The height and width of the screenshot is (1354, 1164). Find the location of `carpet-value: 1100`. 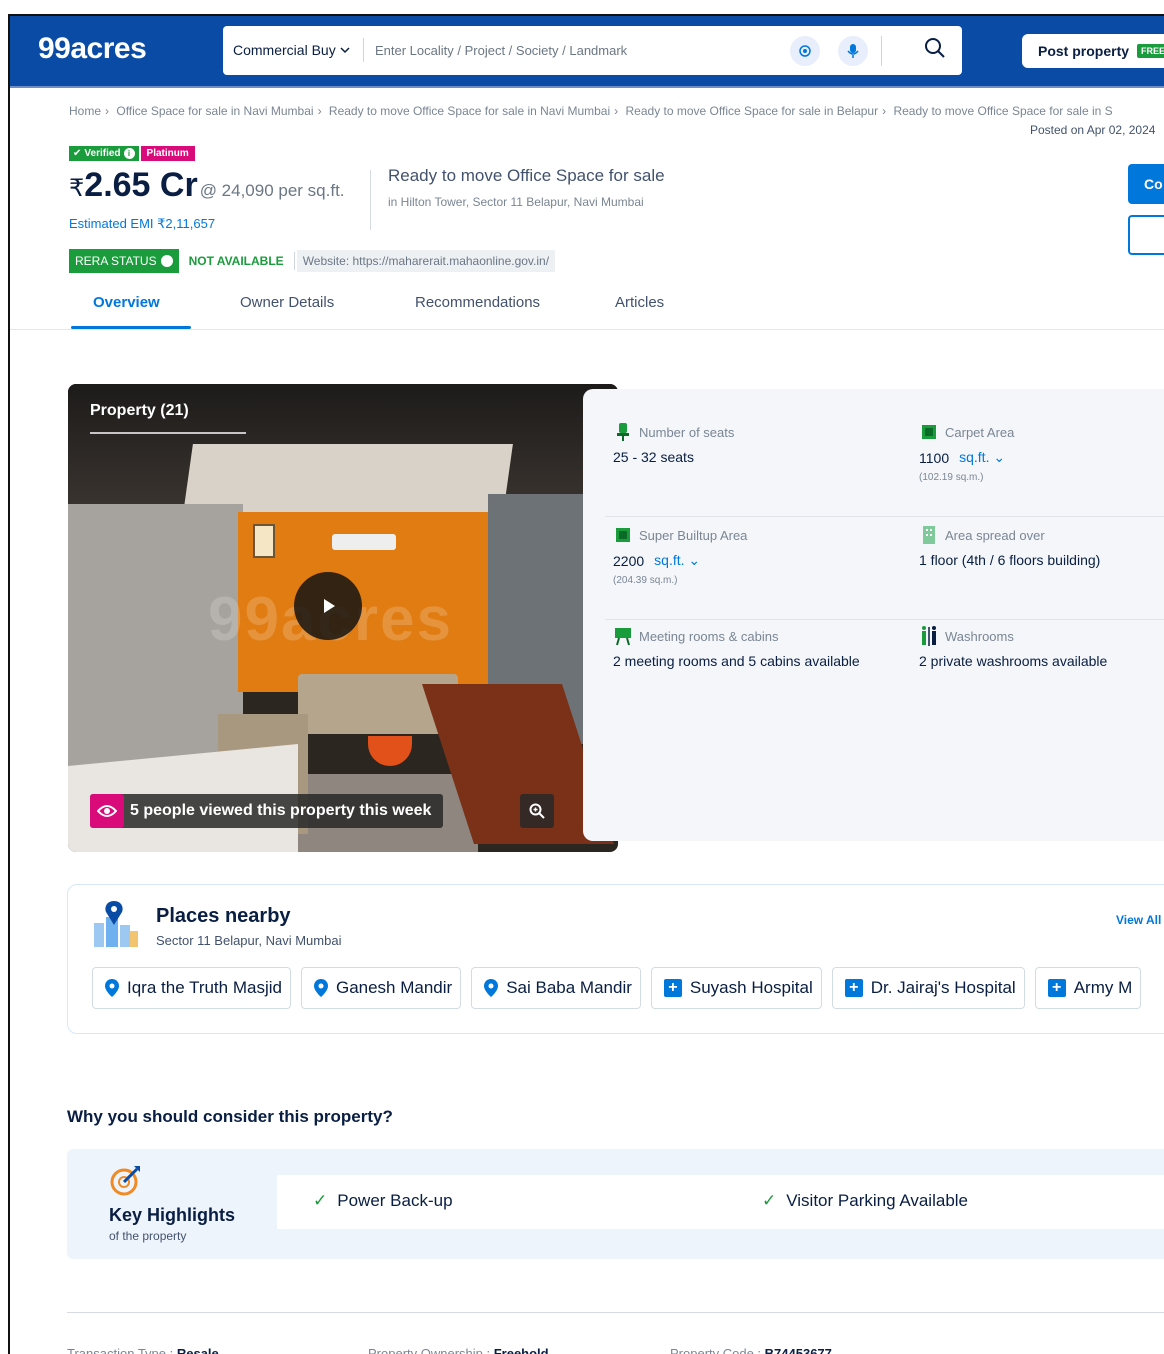

carpet-value: 1100 is located at coordinates (934, 457).